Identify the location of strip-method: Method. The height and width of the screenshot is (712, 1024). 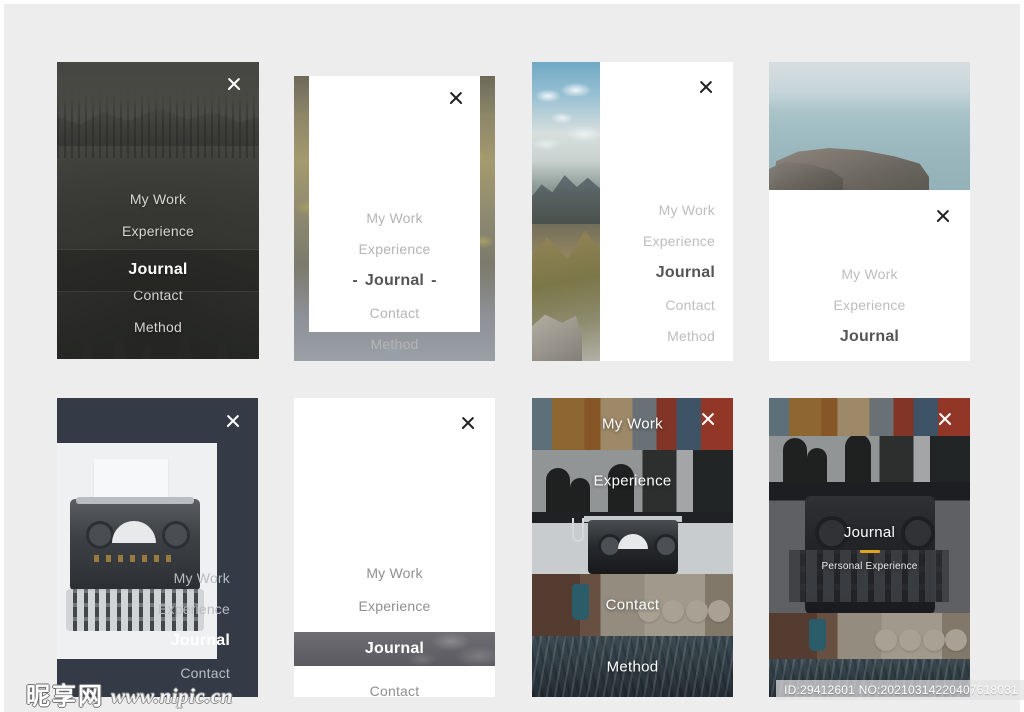
(632, 666).